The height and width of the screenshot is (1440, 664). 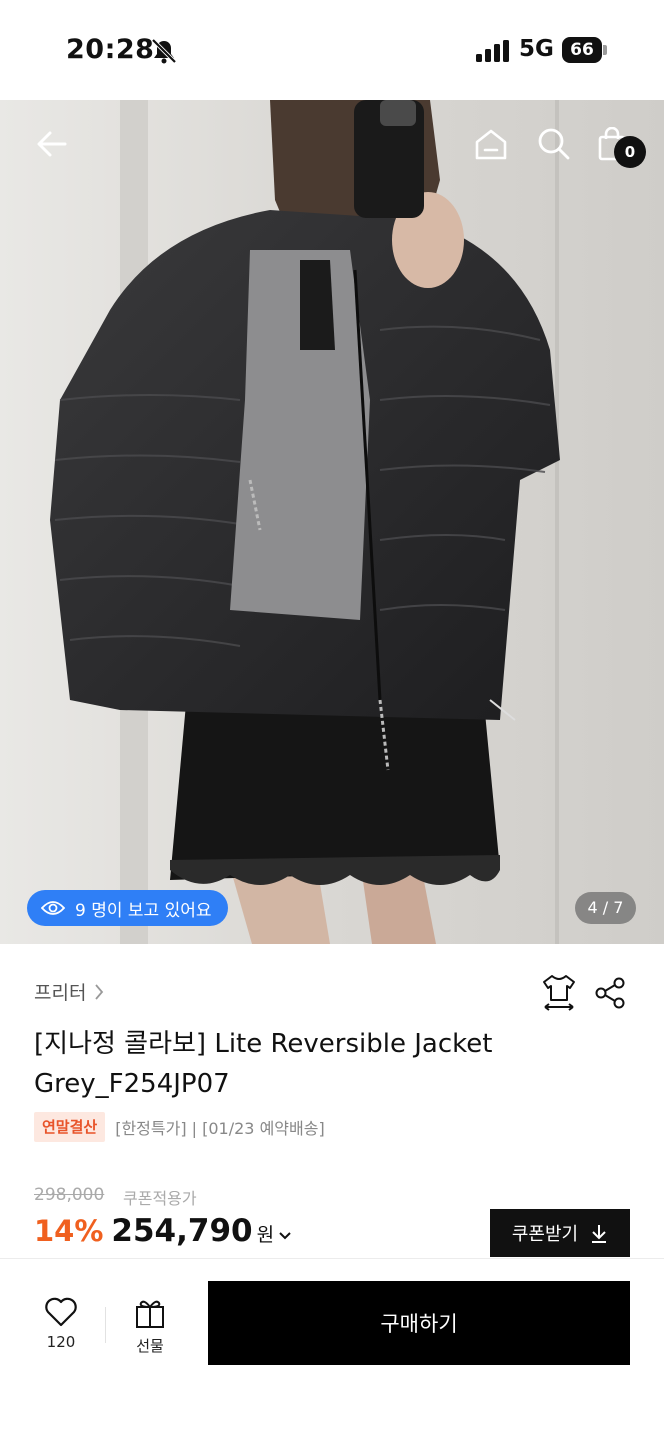 I want to click on battery-icon: 66, so click(x=584, y=50).